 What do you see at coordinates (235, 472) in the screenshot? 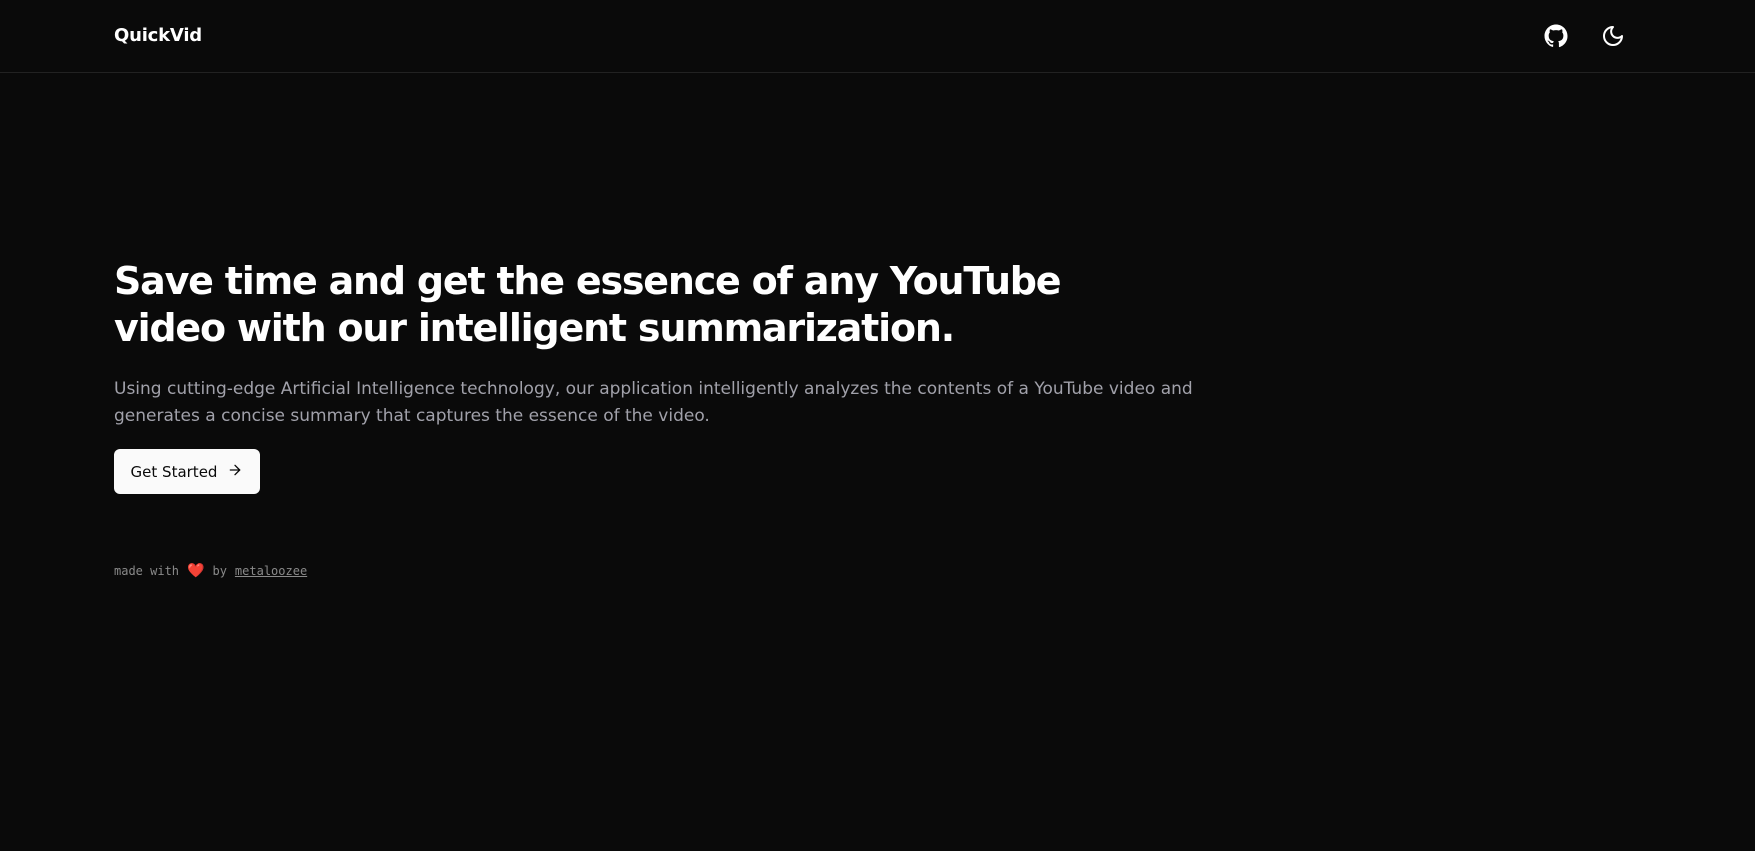
I see `arrow-right-icon` at bounding box center [235, 472].